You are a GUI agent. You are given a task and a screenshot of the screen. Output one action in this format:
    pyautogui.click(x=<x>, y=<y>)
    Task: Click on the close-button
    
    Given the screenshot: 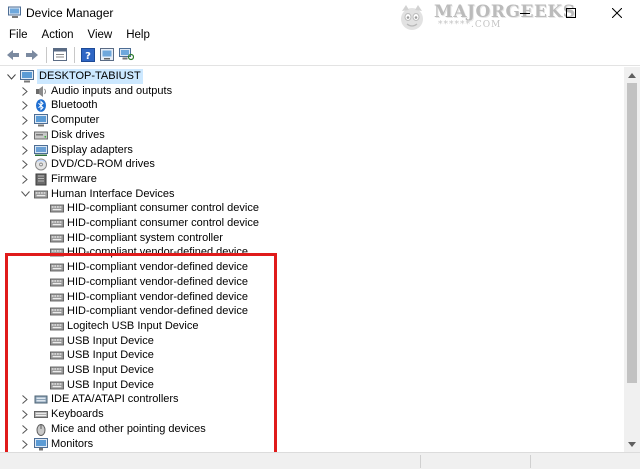 What is the action you would take?
    pyautogui.click(x=617, y=13)
    